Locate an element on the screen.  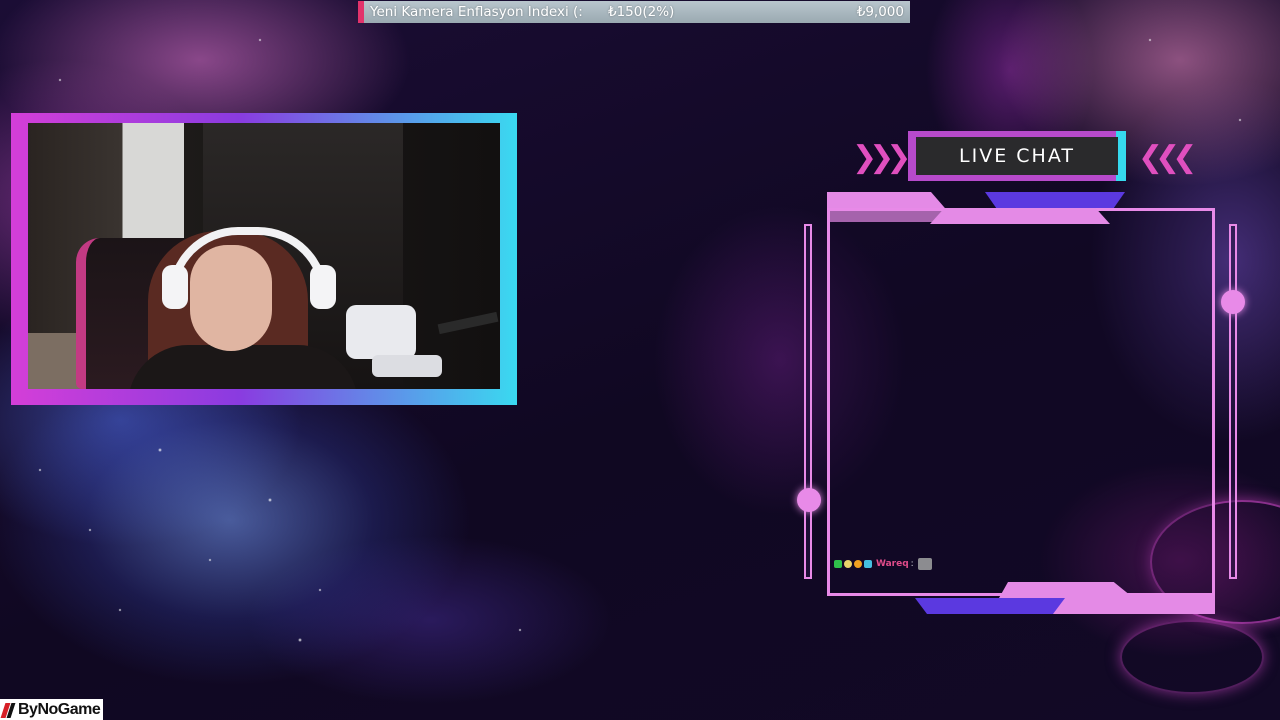
logo-text: ByNoGame is located at coordinates (59, 709).